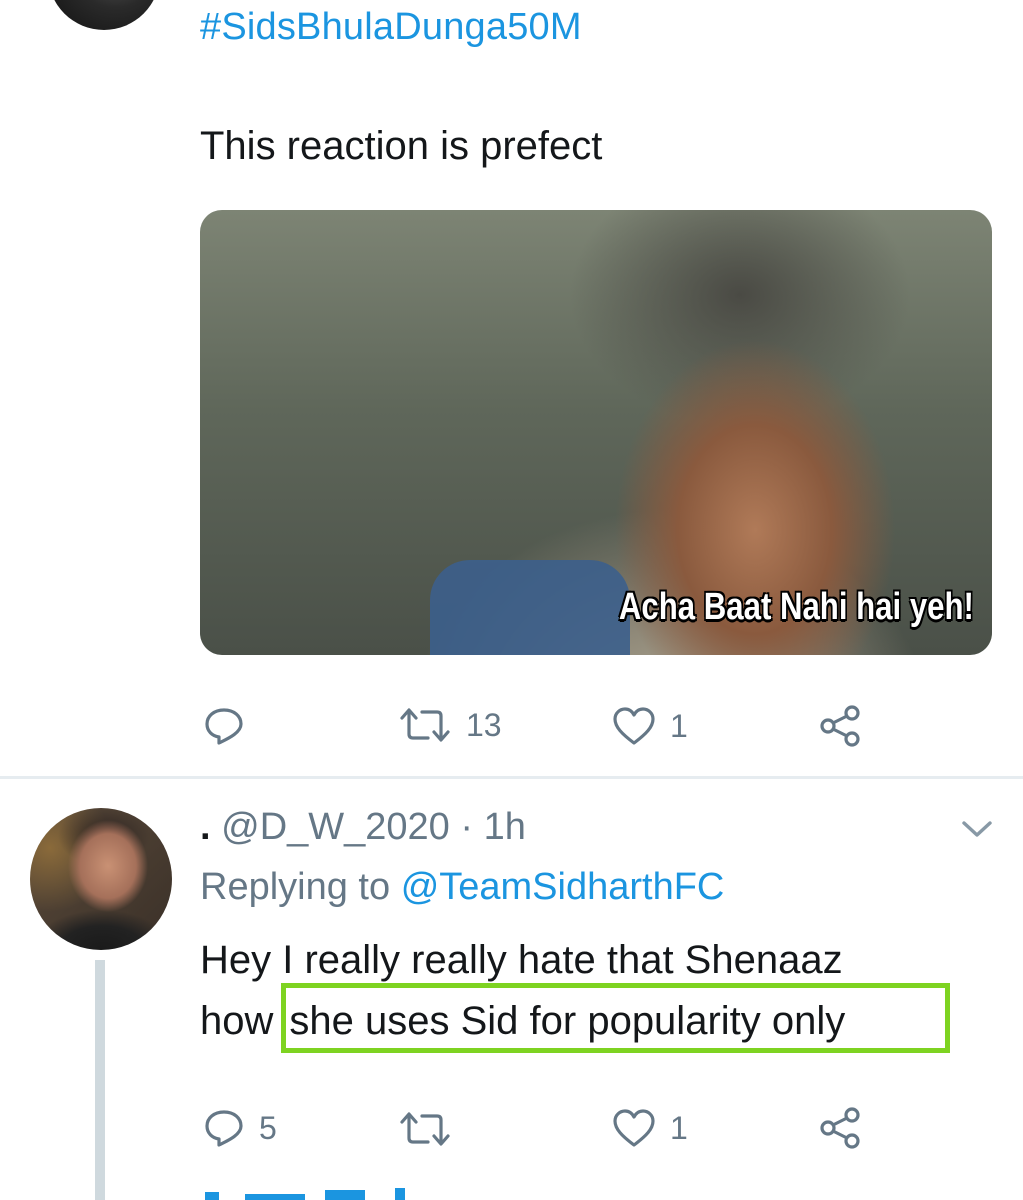 The height and width of the screenshot is (1200, 1023). What do you see at coordinates (521, 960) in the screenshot?
I see `reply-text-line-1: Hey I really really hate that Shenaaz` at bounding box center [521, 960].